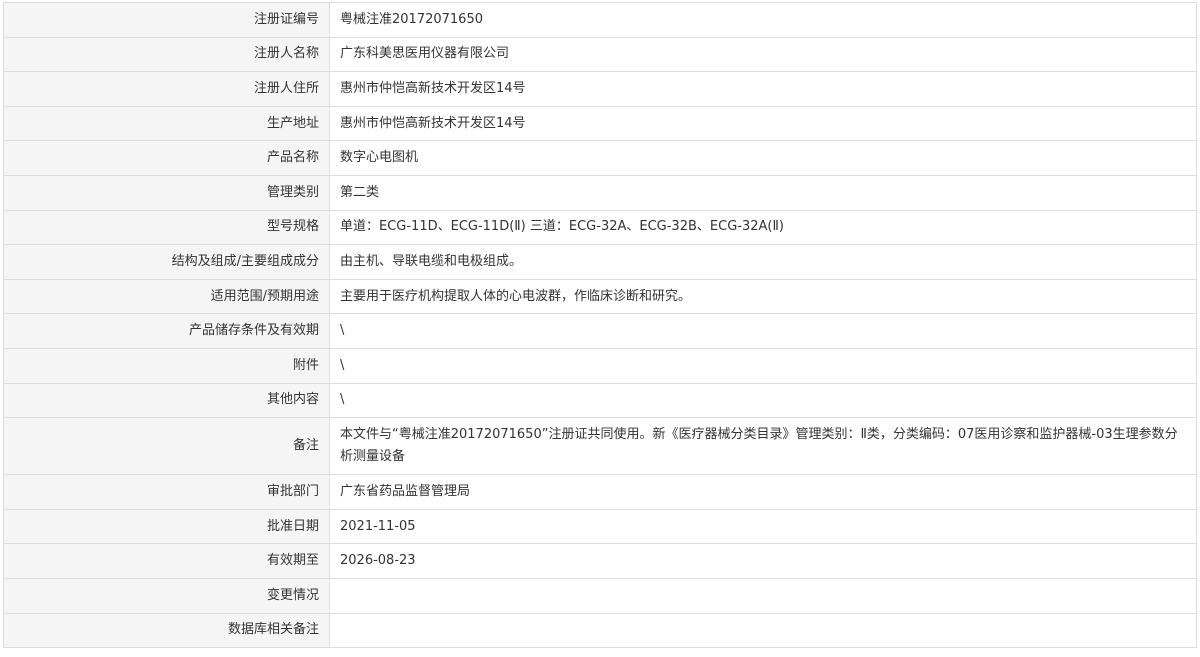  What do you see at coordinates (166, 561) in the screenshot?
I see `field-label: 有效期至` at bounding box center [166, 561].